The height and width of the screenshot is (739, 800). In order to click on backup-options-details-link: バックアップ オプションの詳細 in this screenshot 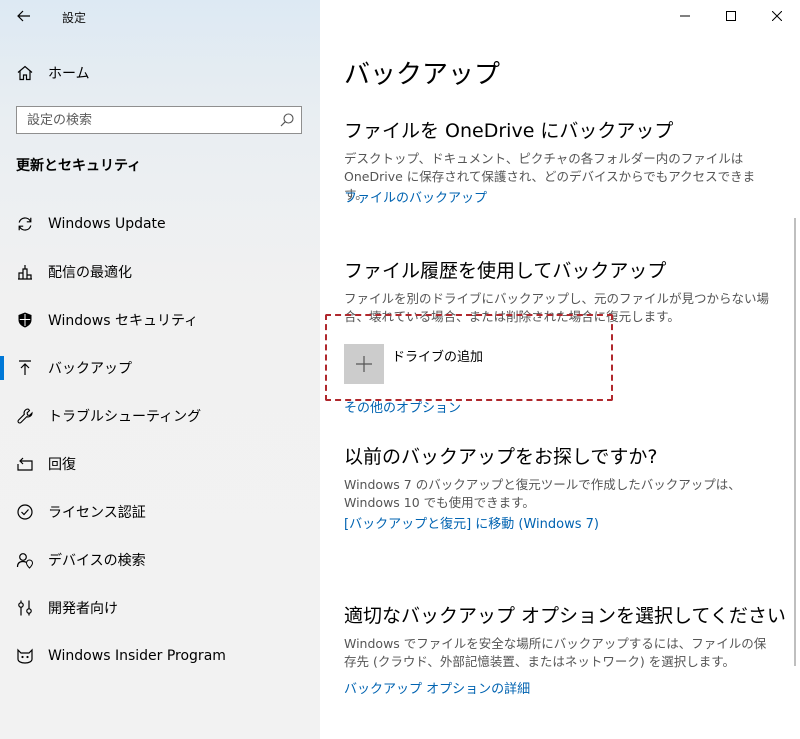, I will do `click(437, 687)`.